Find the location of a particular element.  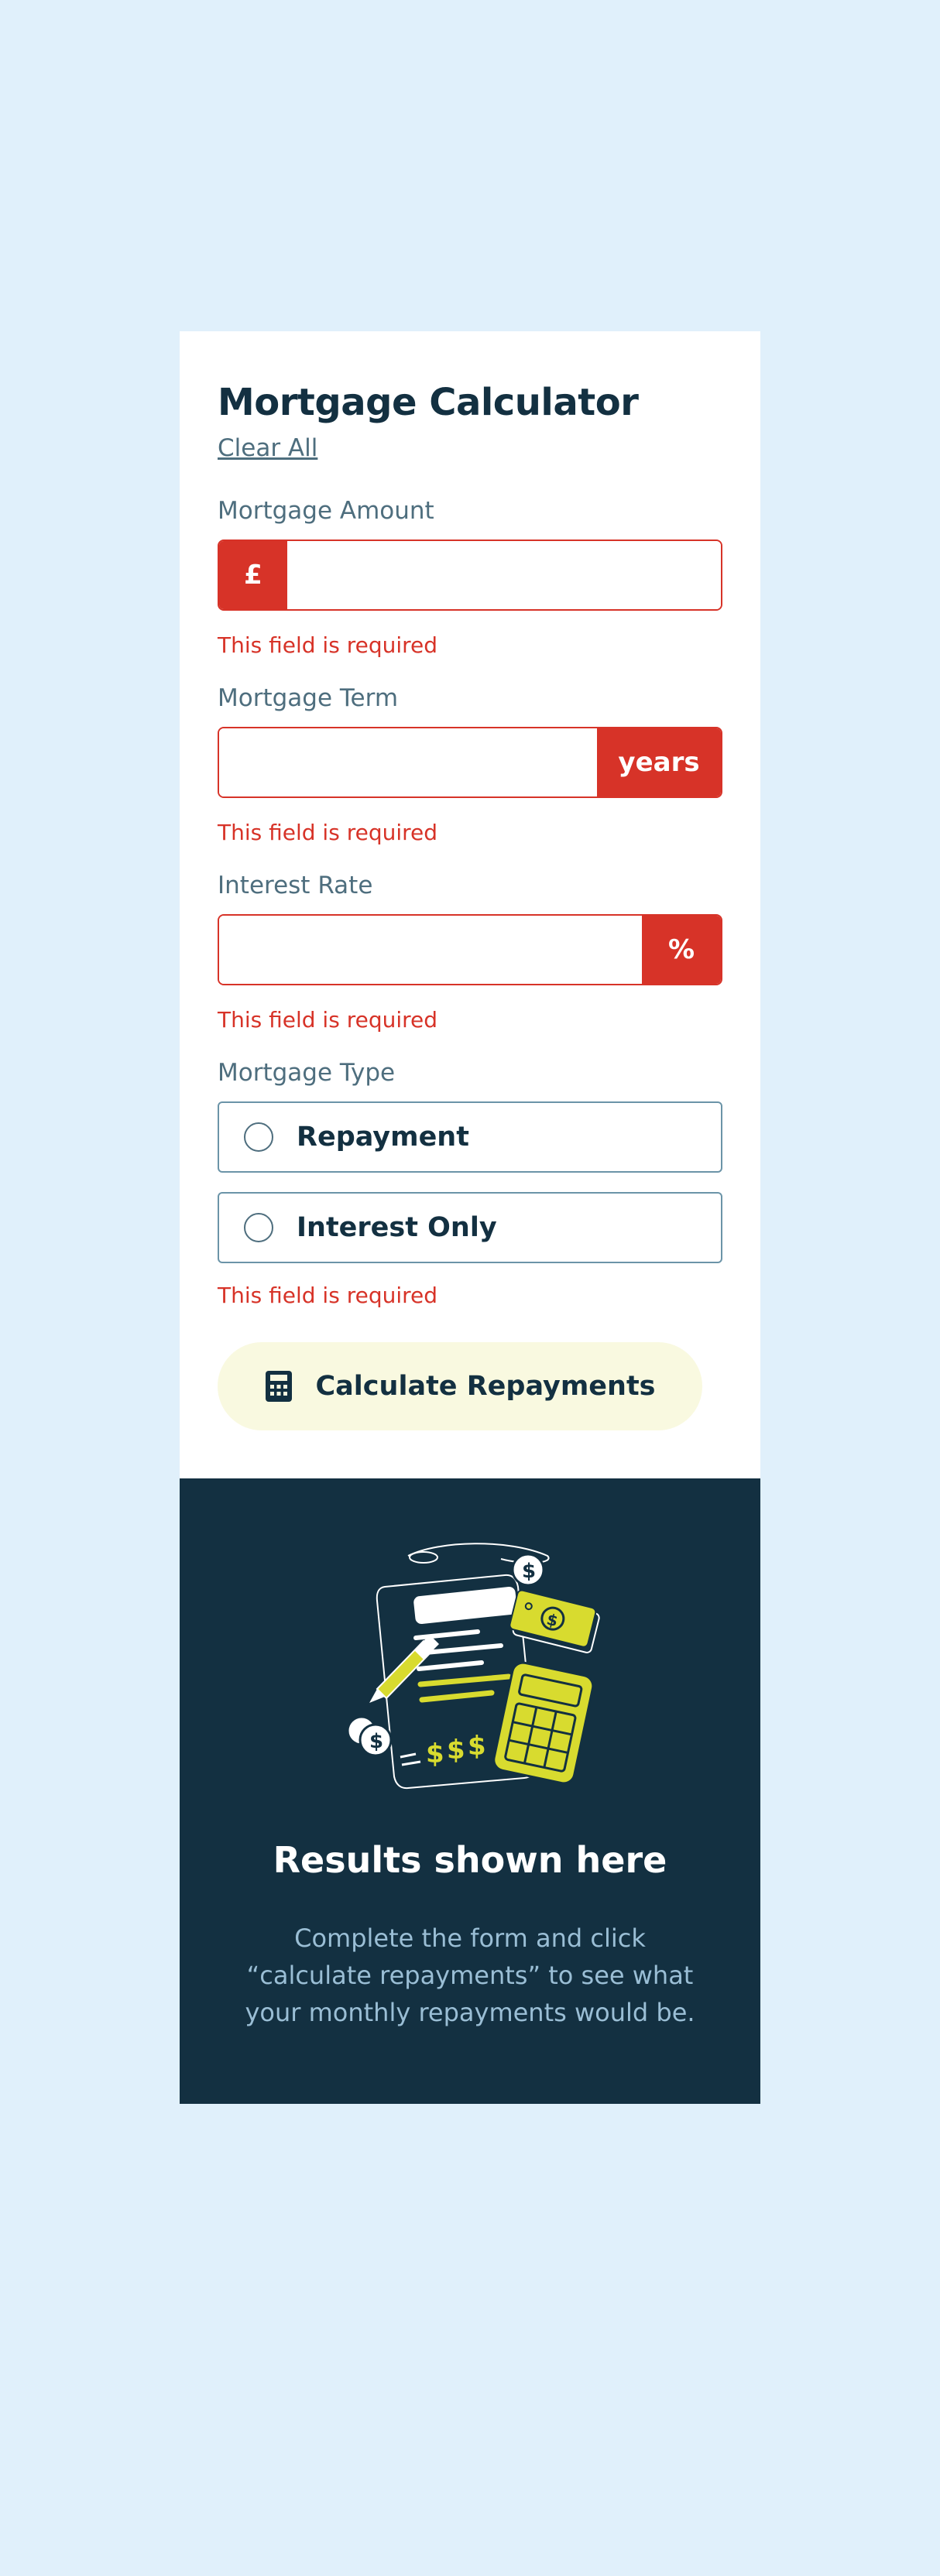

mortgage-amount-field: £ is located at coordinates (470, 575).